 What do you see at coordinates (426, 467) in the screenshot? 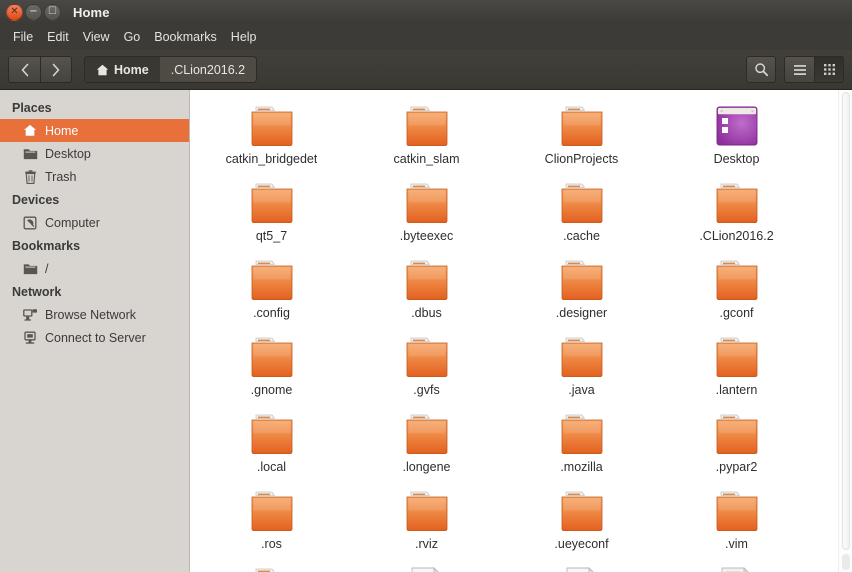
I see `file-label: .longene` at bounding box center [426, 467].